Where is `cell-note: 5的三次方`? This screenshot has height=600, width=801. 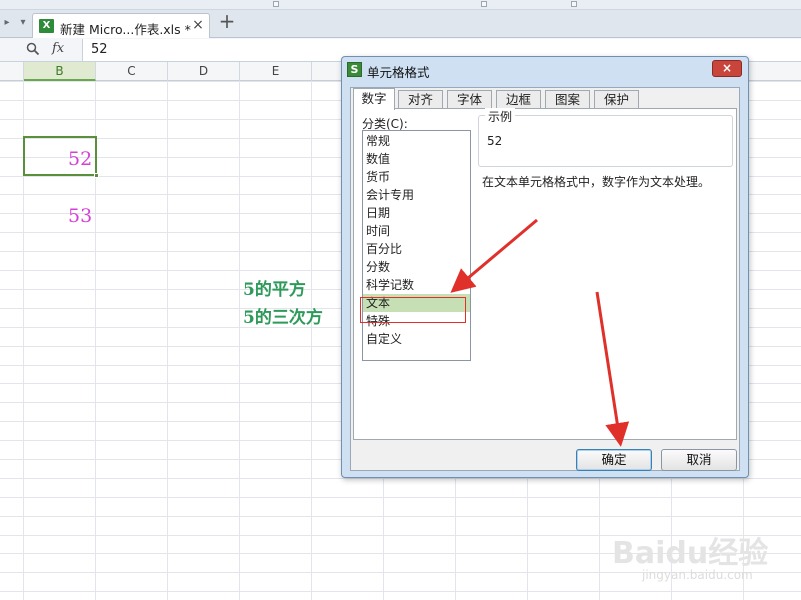
cell-note: 5的三次方 is located at coordinates (283, 315).